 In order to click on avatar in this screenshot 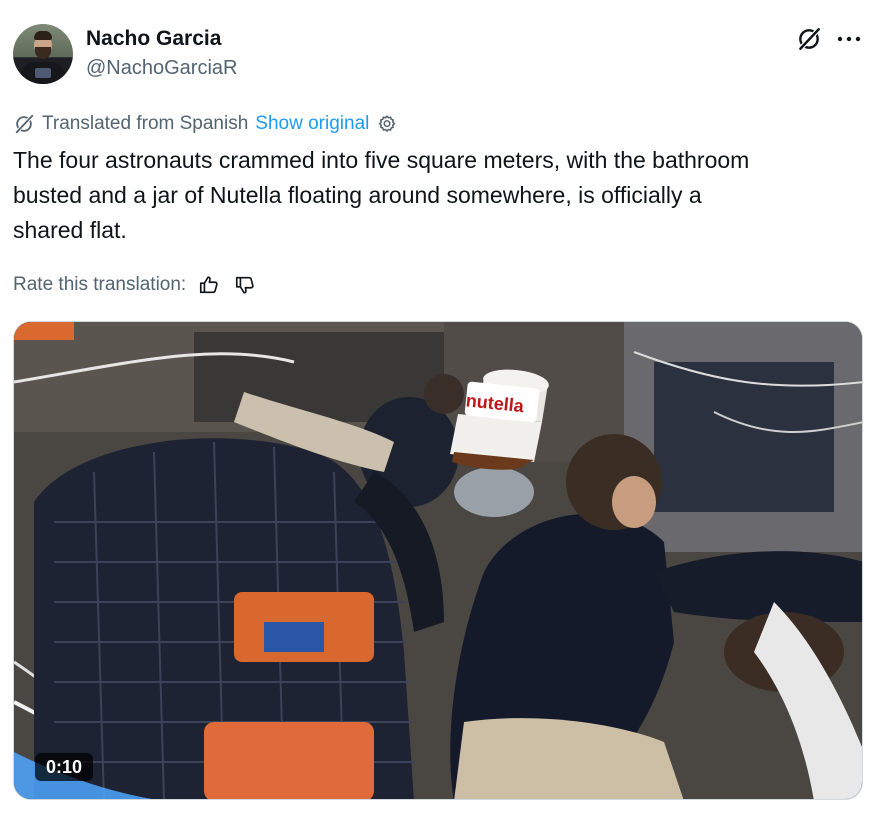, I will do `click(43, 54)`.